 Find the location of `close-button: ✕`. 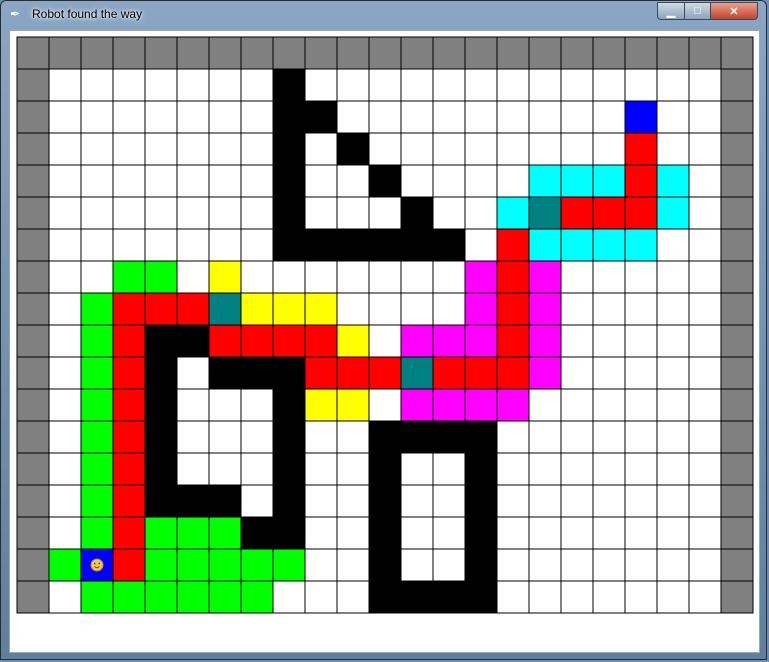

close-button: ✕ is located at coordinates (734, 11).